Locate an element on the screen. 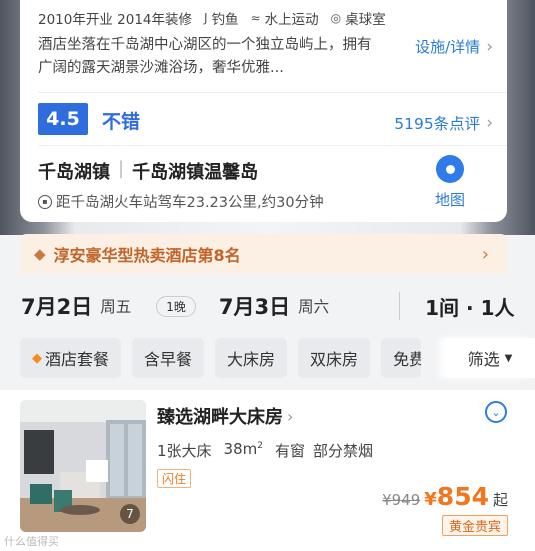 The image size is (535, 551). filter-chip-free: 免费 is located at coordinates (401, 358).